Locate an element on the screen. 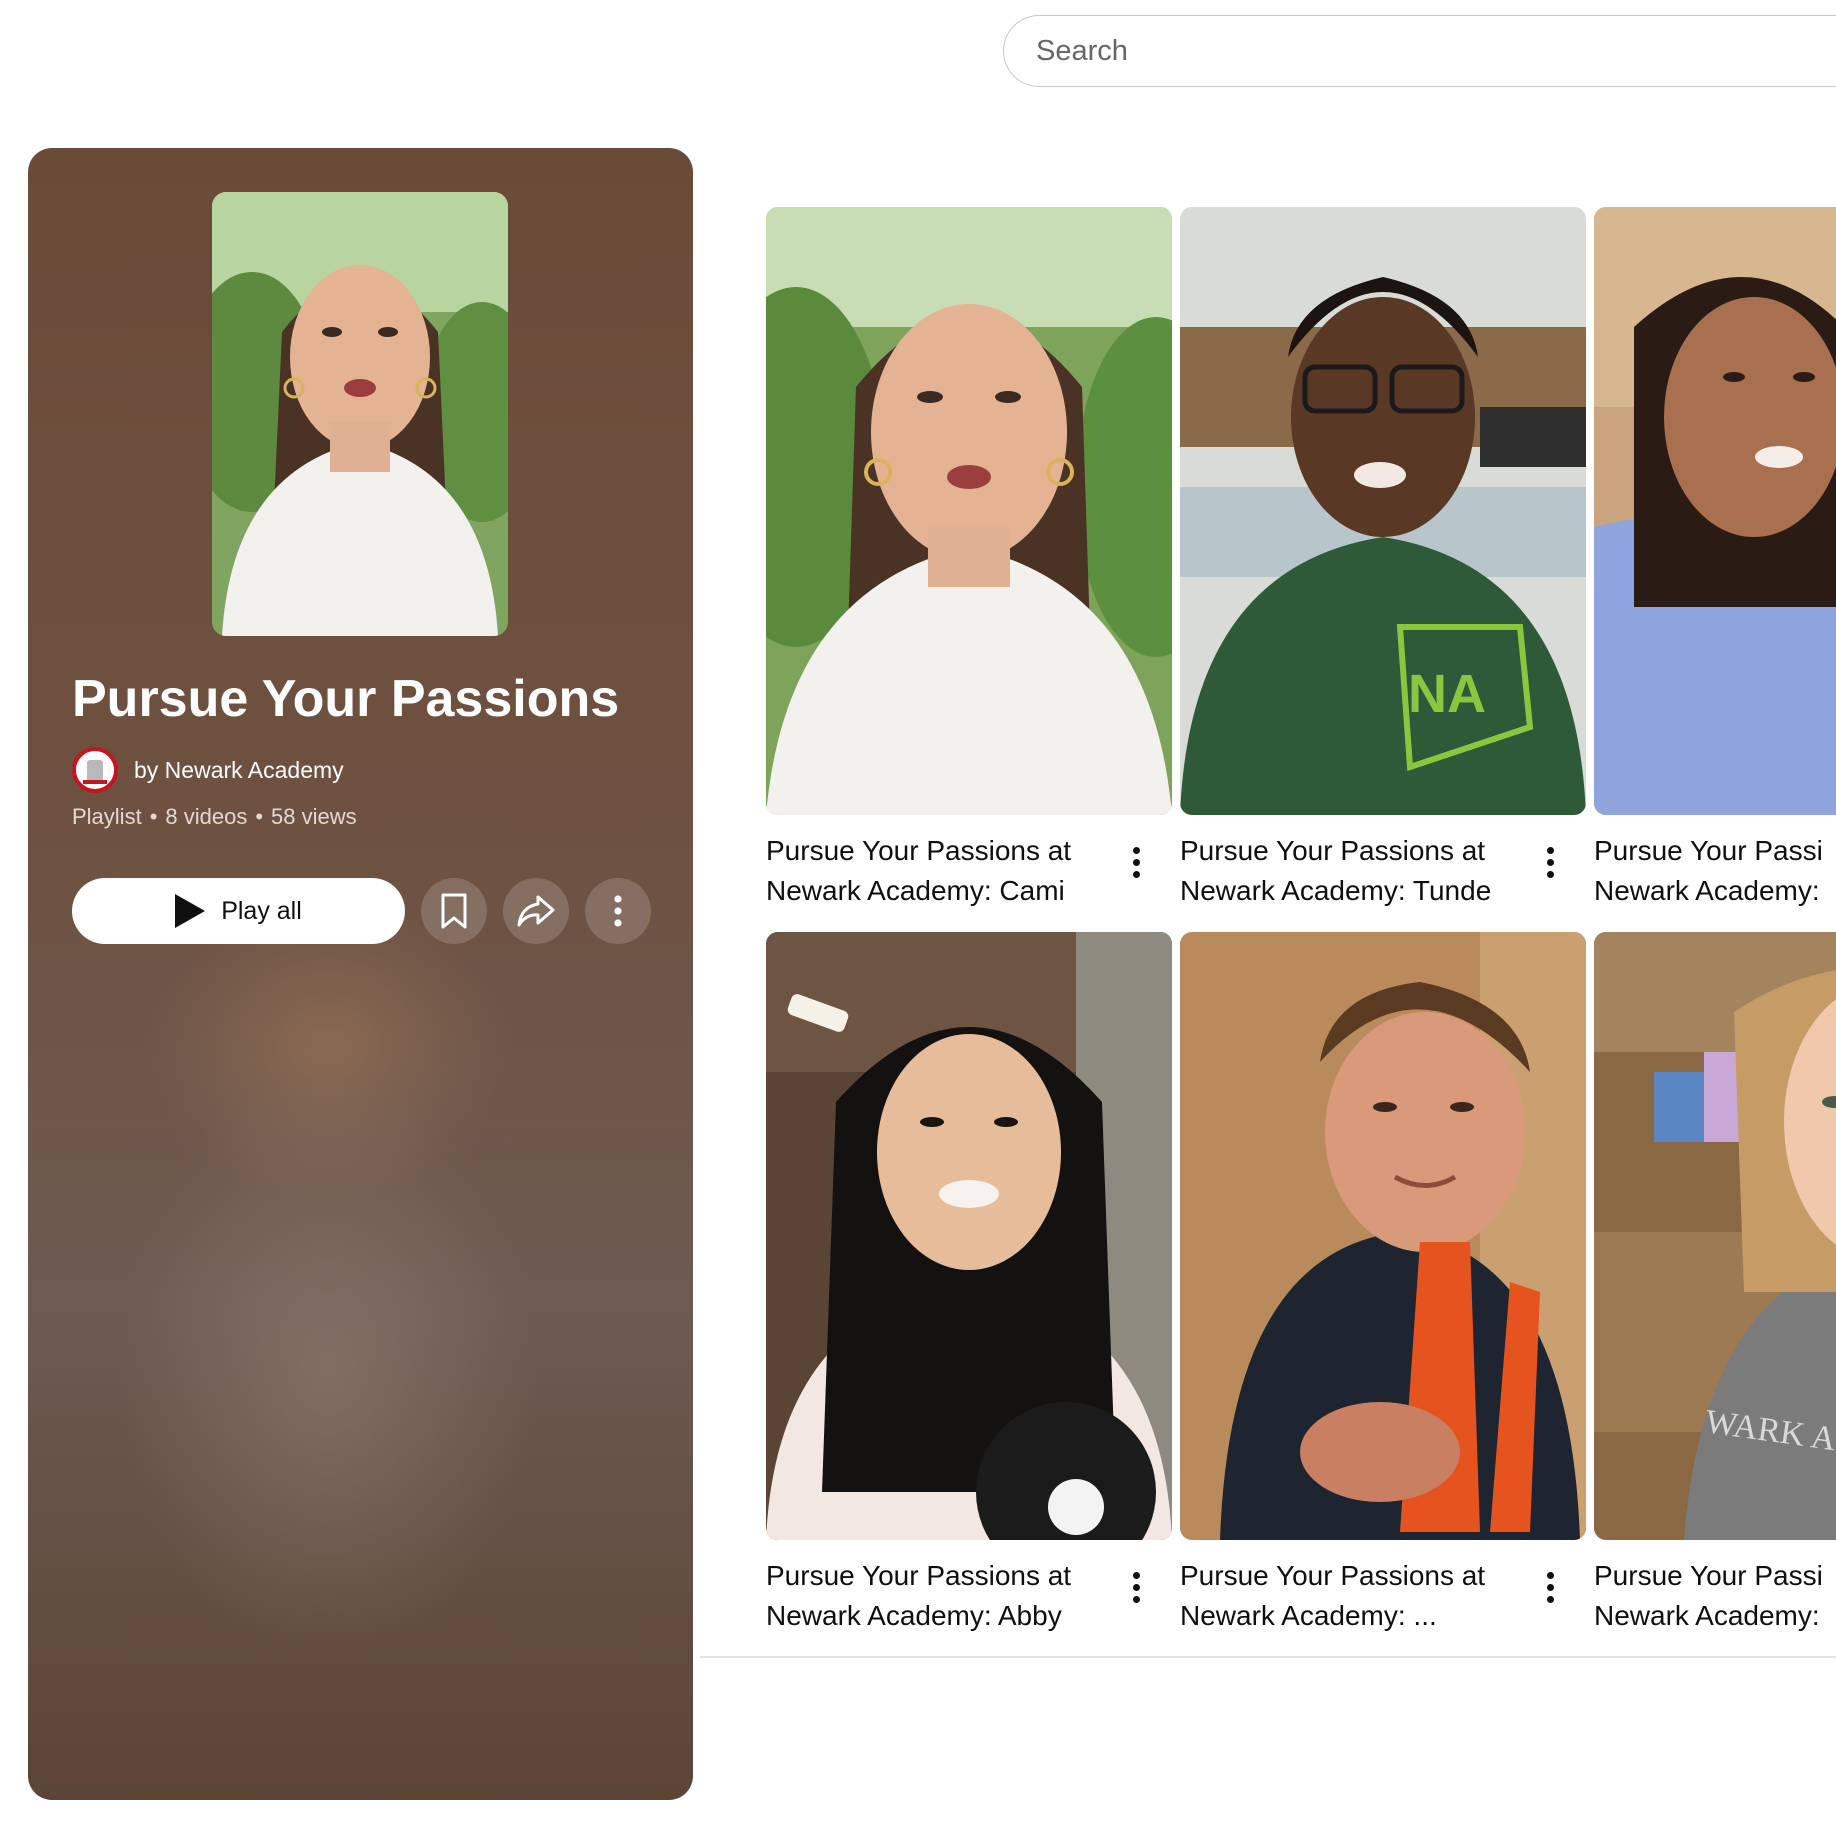  playlist-actions: Play all is located at coordinates (361, 911).